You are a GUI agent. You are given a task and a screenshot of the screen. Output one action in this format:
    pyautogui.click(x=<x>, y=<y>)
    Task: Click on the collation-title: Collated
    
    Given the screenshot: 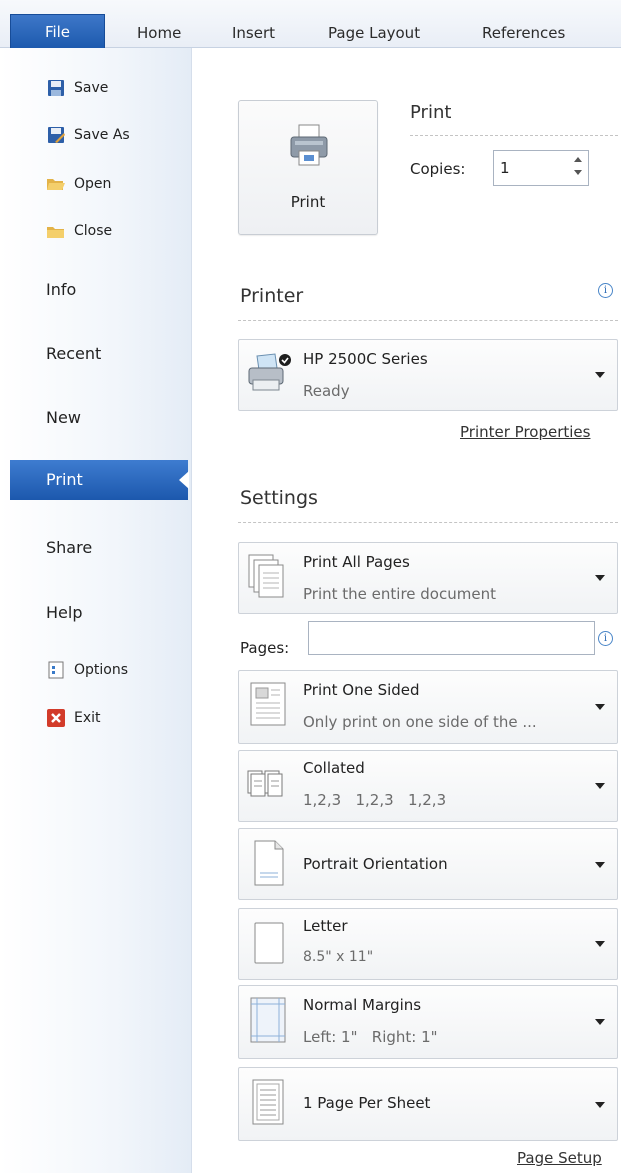 What is the action you would take?
    pyautogui.click(x=334, y=768)
    